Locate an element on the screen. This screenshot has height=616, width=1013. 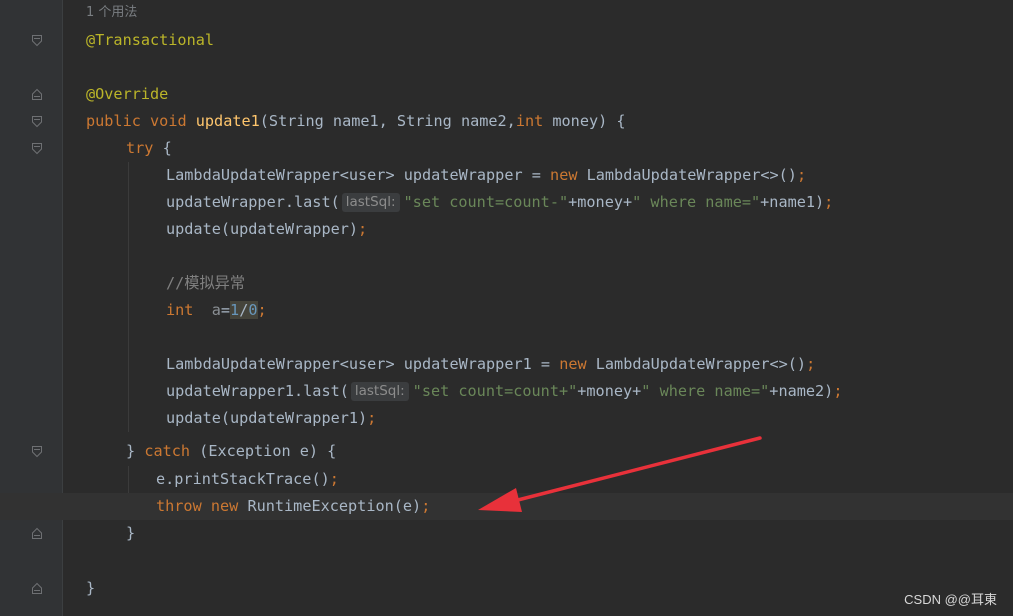
print-stack-trace: e.printStackTrace() is located at coordinates (243, 479).